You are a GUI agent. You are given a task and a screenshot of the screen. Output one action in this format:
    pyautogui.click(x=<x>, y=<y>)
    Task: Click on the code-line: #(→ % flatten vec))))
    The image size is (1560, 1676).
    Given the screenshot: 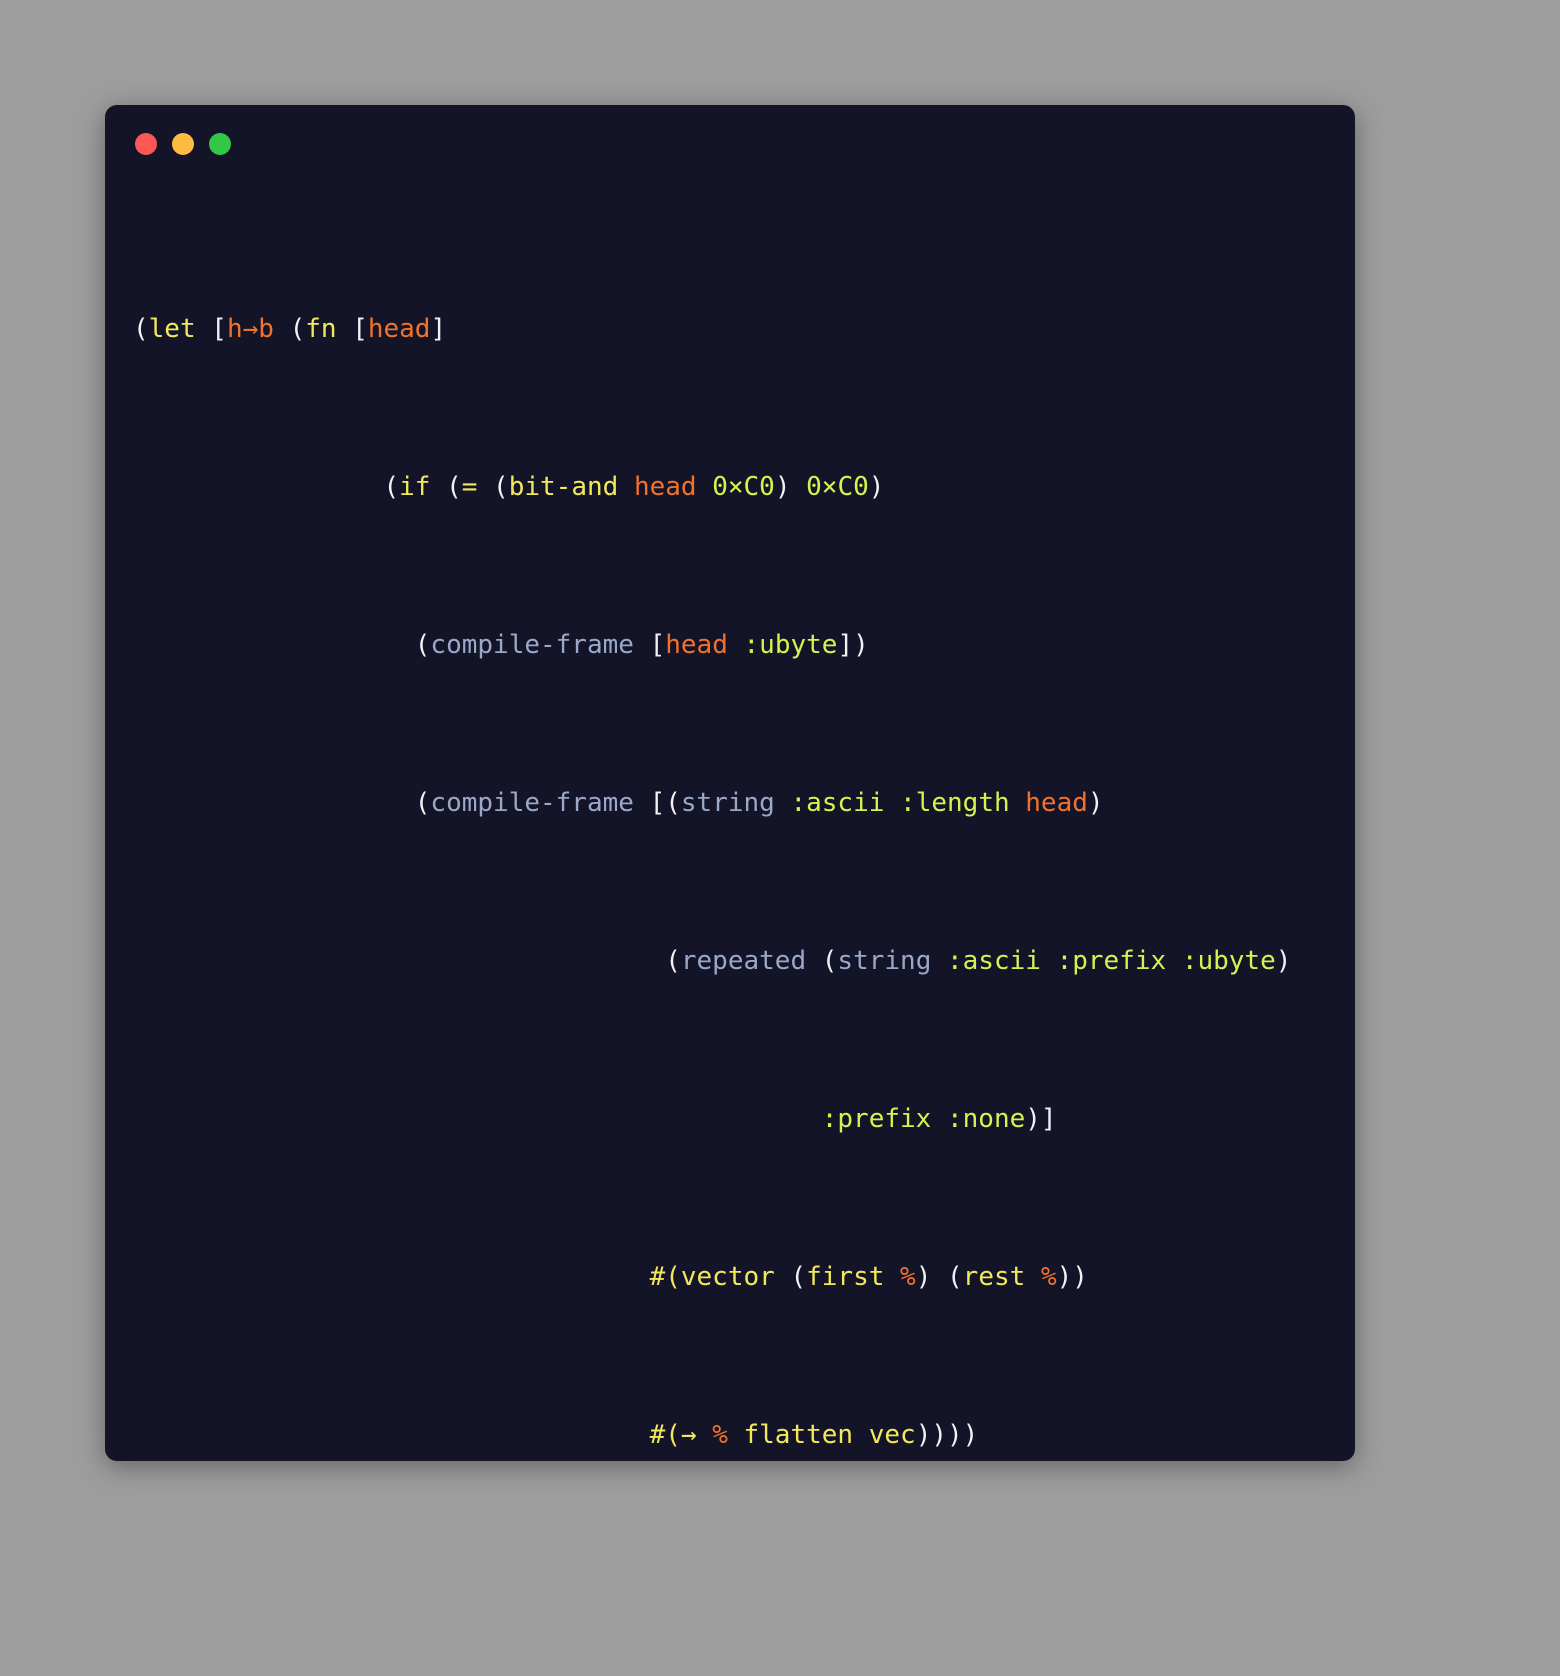 What is the action you would take?
    pyautogui.click(x=814, y=1434)
    